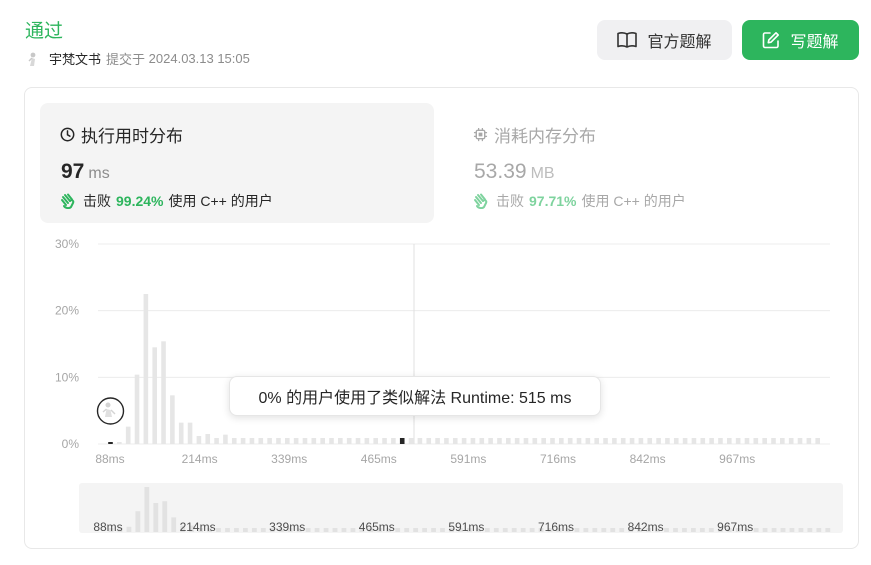 This screenshot has height=565, width=871. Describe the element at coordinates (67, 244) in the screenshot. I see `y-tick-label: 30%` at that location.